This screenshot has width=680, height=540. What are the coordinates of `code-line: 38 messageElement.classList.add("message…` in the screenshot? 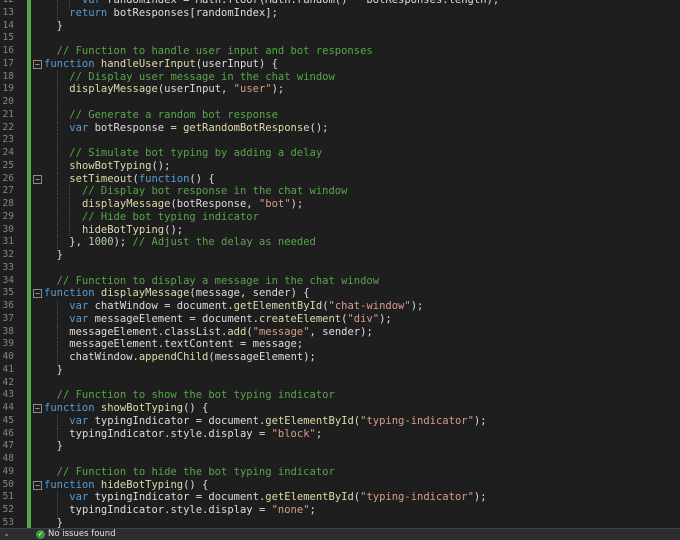 It's located at (340, 332).